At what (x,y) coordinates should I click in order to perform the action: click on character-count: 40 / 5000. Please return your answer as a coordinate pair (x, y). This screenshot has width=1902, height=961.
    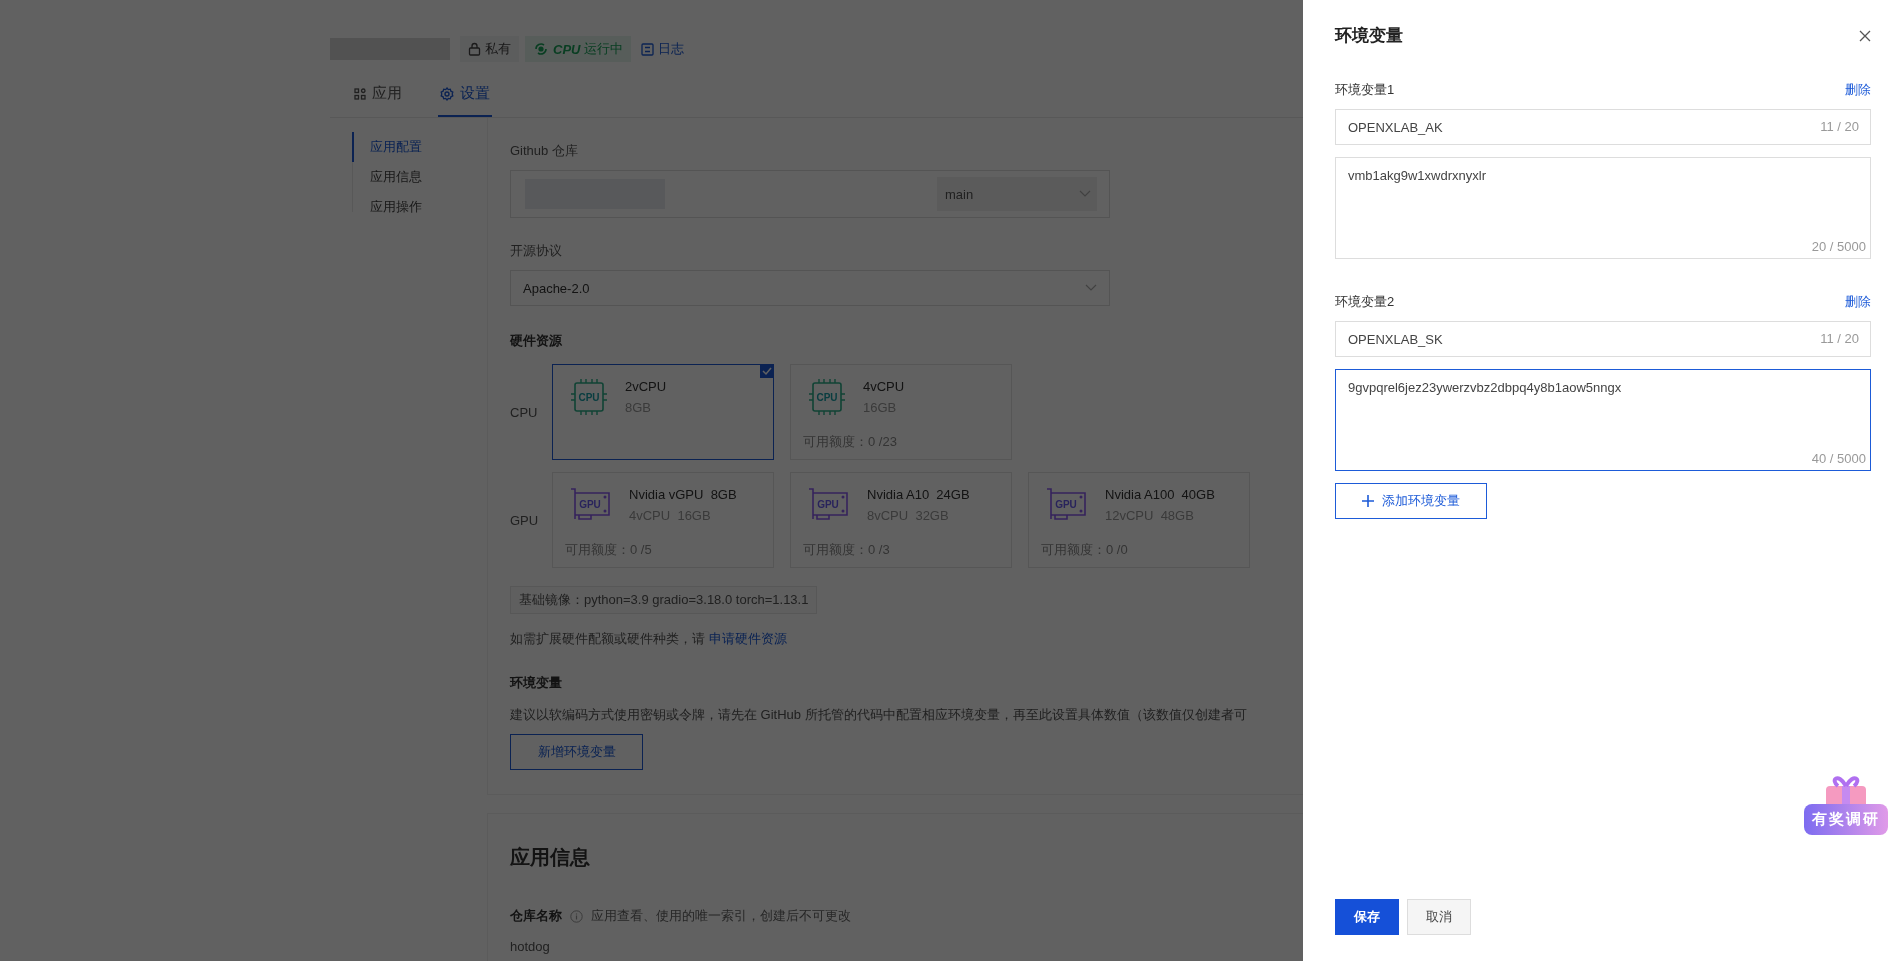
    Looking at the image, I should click on (1838, 458).